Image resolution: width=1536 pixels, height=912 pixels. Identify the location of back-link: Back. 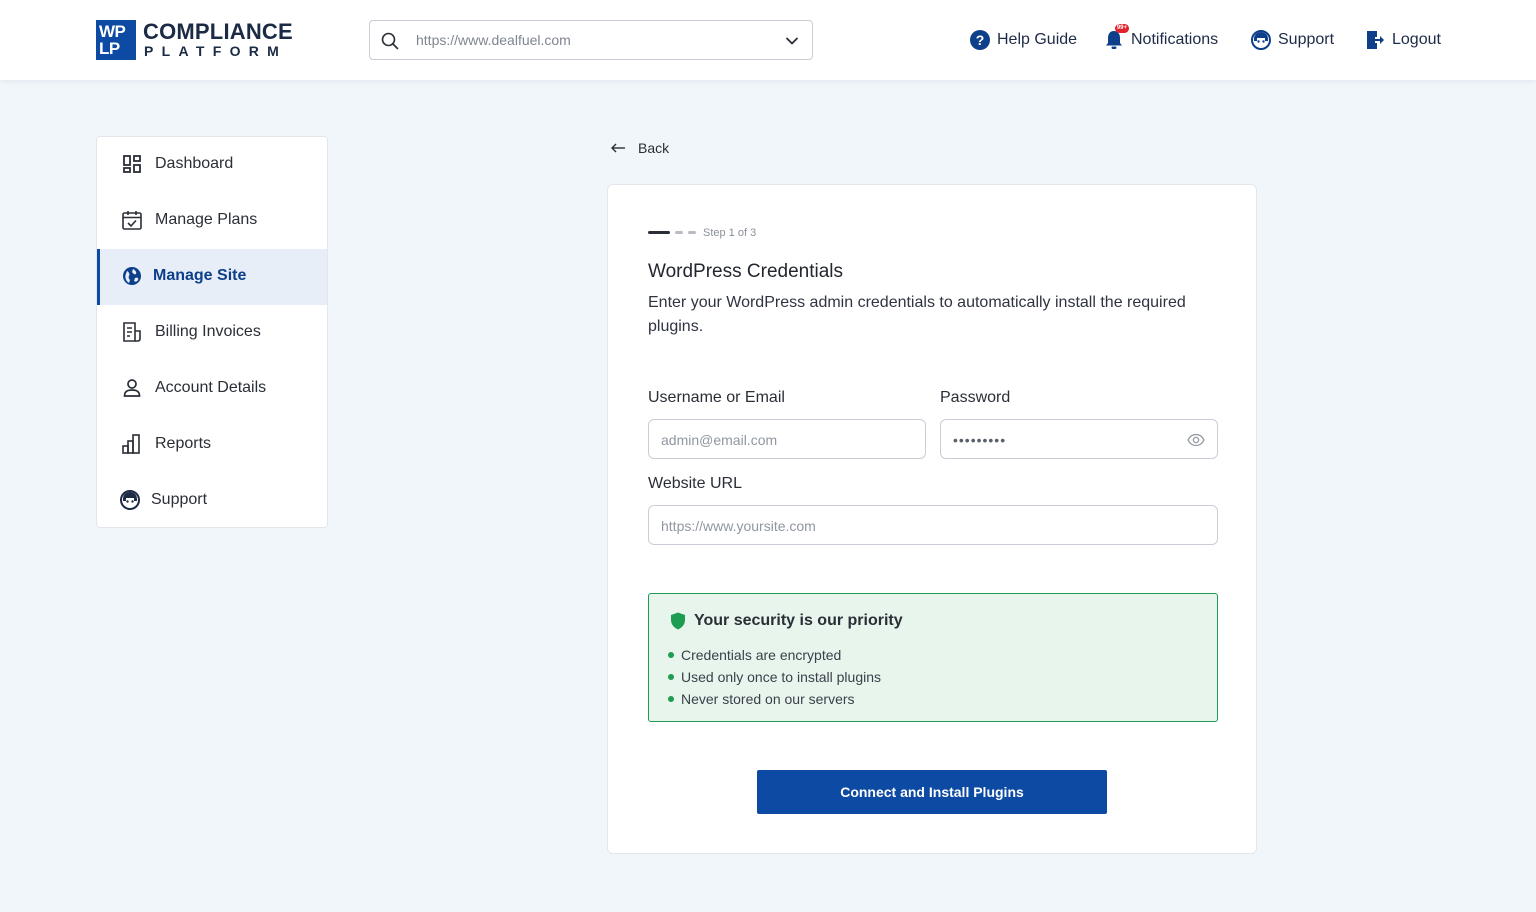
(639, 148).